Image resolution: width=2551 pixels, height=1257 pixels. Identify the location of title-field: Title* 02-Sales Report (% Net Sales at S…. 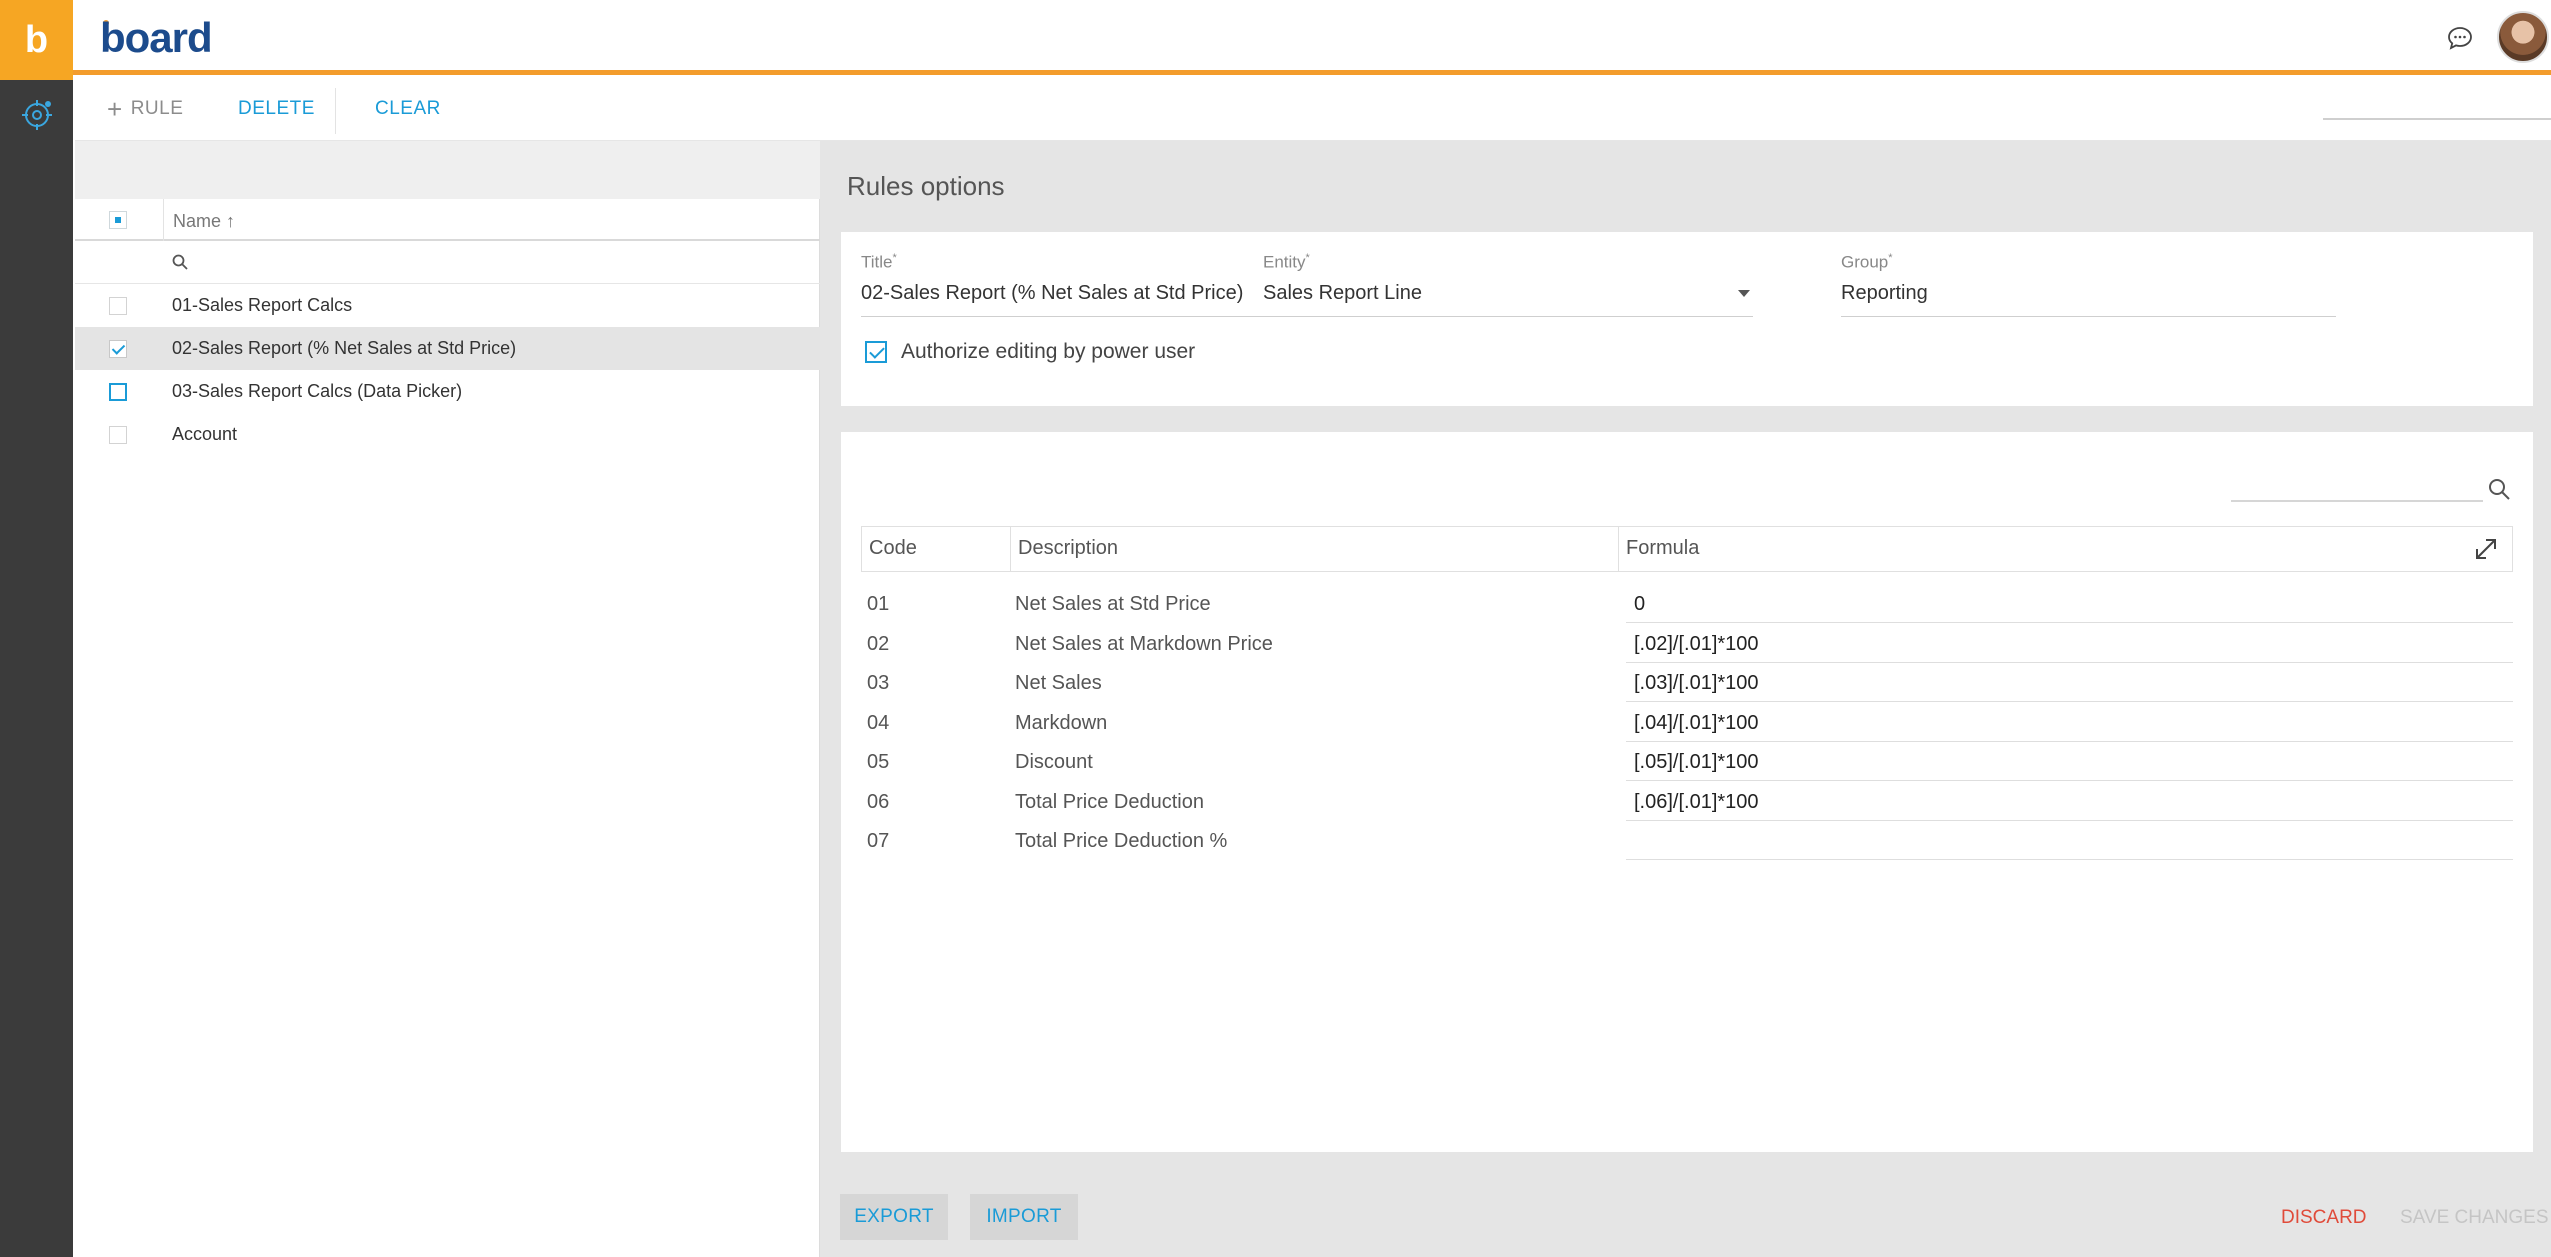
(1109, 284).